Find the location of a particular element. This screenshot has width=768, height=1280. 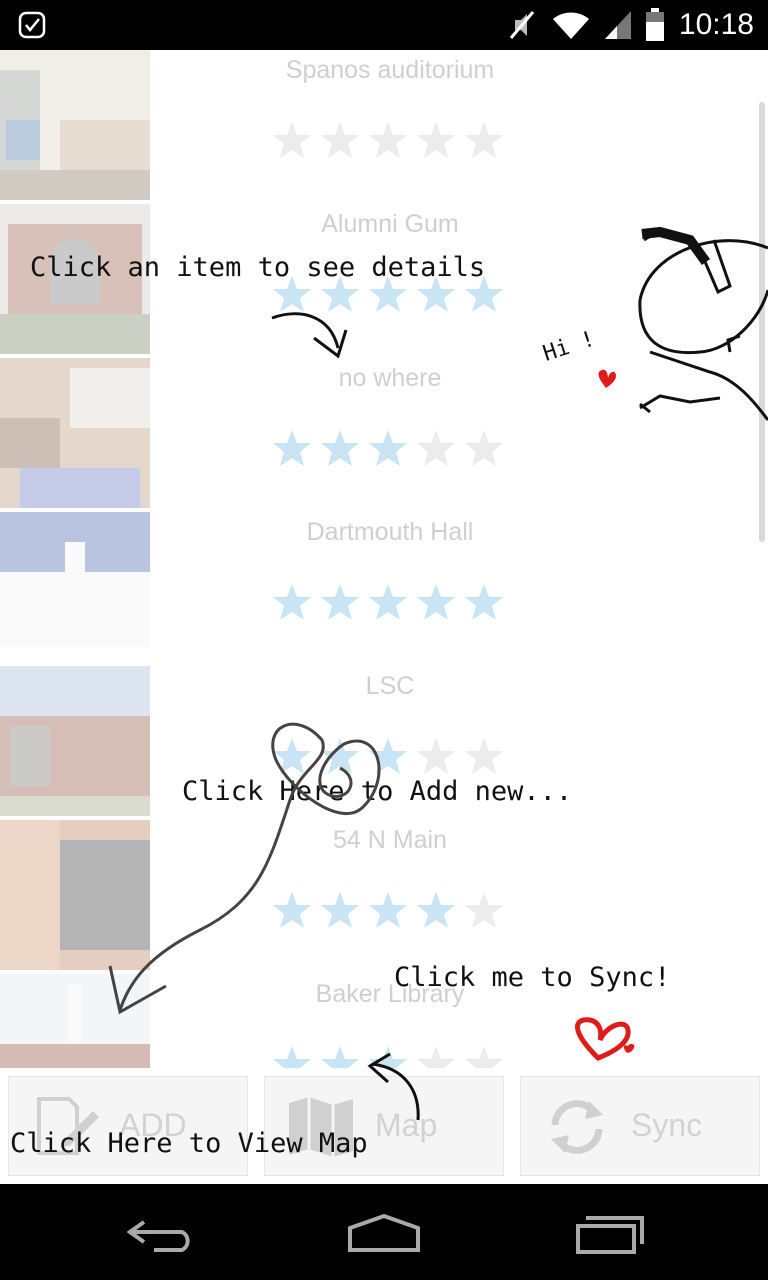

list-item: Baker Library is located at coordinates (384, 1021).